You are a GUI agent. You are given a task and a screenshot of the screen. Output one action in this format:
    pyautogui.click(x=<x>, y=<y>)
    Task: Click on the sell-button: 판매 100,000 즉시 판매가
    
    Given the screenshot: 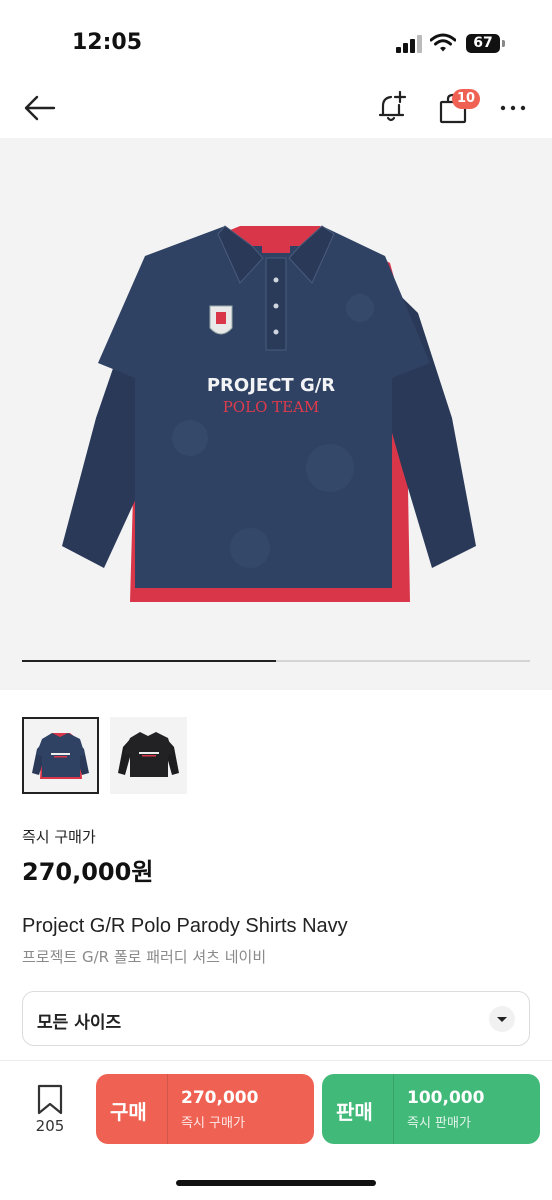 What is the action you would take?
    pyautogui.click(x=431, y=1109)
    